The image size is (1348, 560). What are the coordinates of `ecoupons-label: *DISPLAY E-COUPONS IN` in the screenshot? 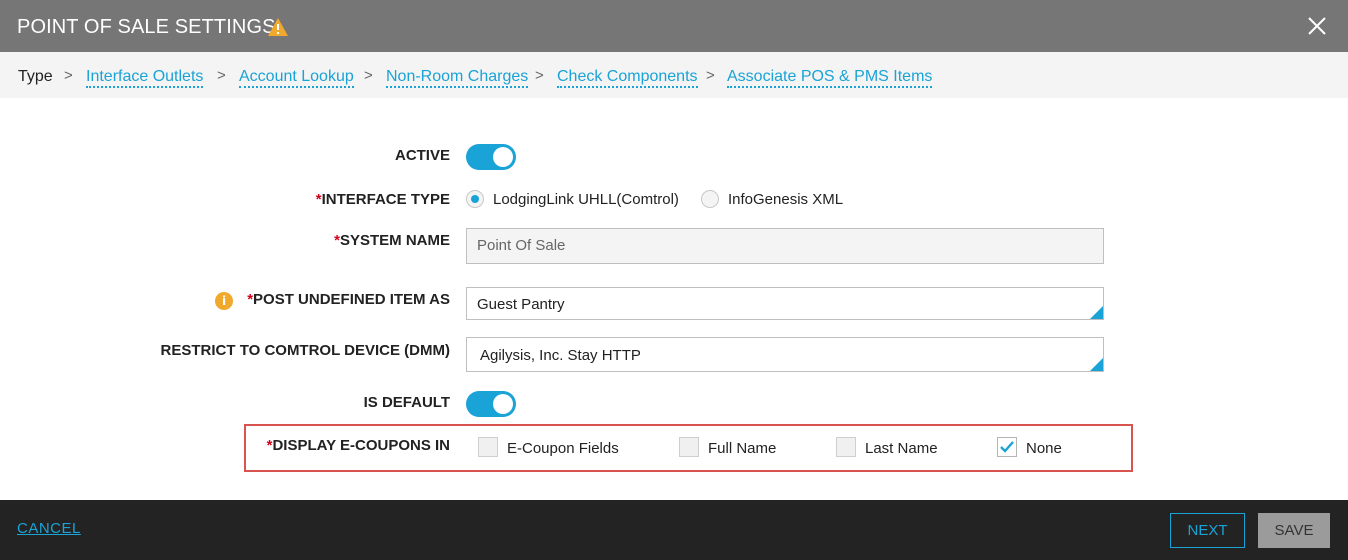 It's located at (358, 445).